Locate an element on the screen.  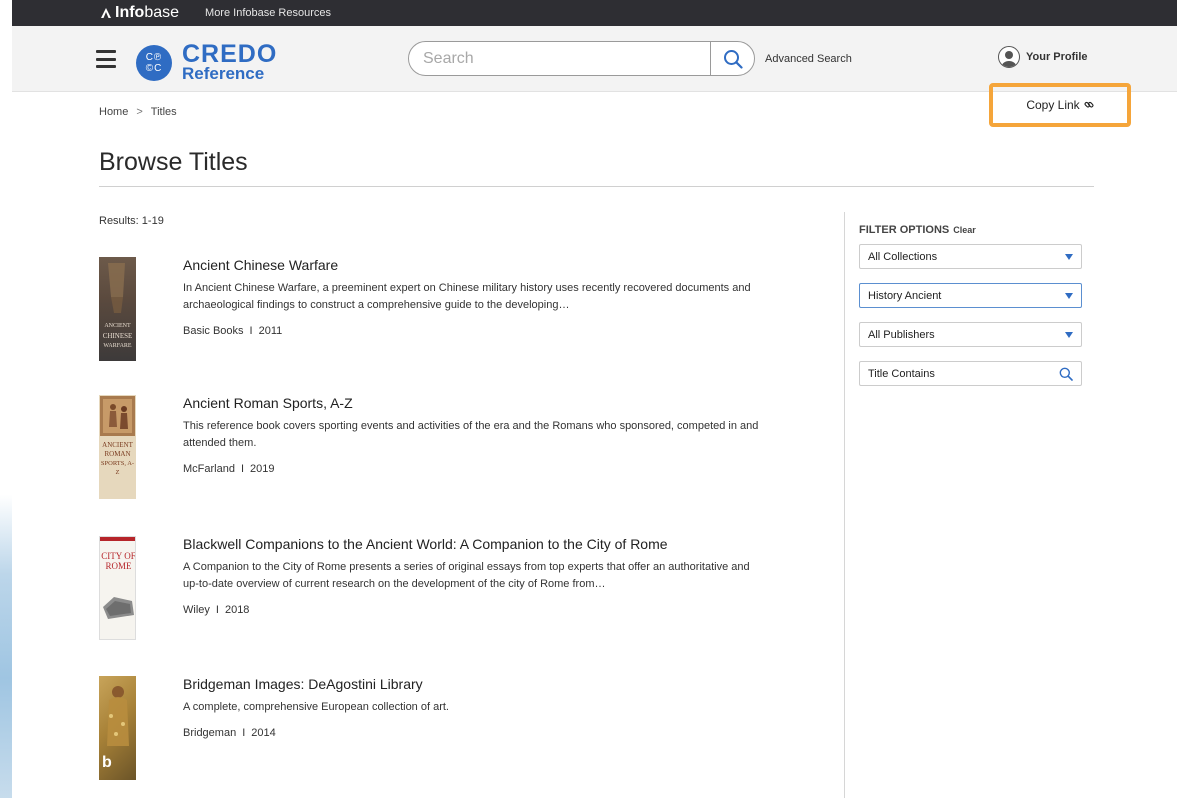
collections-select: All Collections is located at coordinates (970, 256).